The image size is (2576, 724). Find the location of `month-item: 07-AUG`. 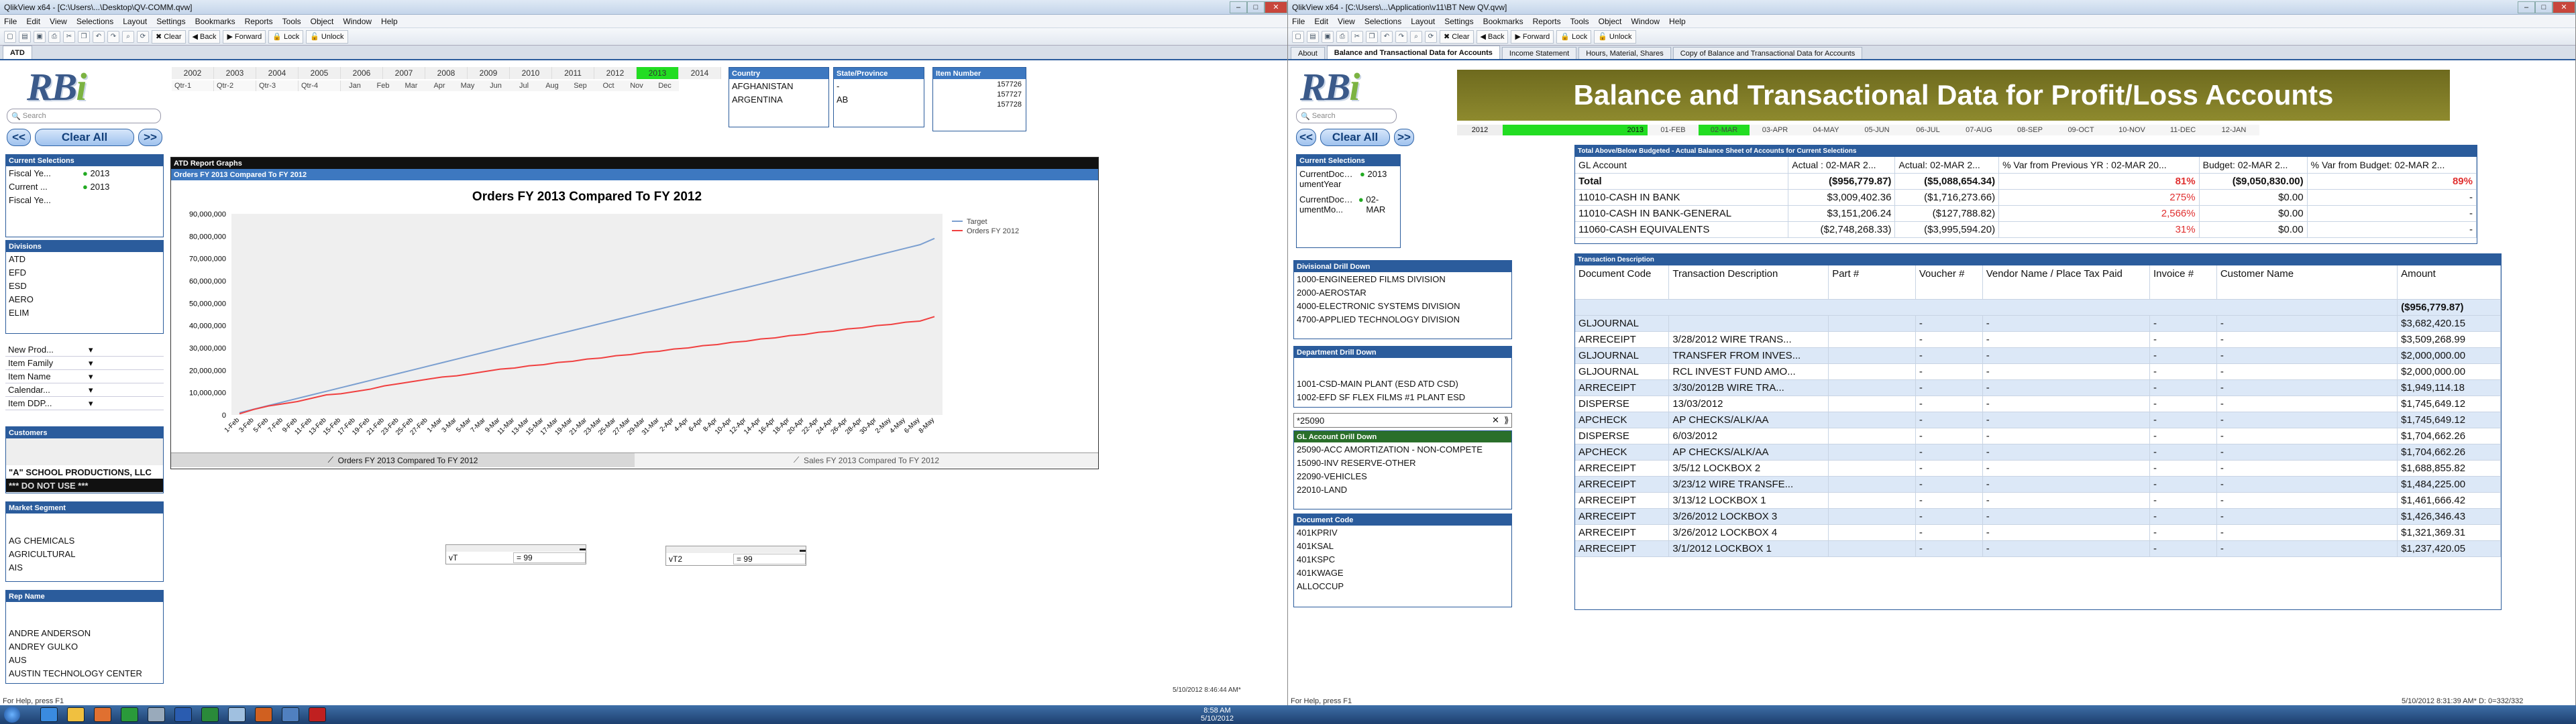

month-item: 07-AUG is located at coordinates (1978, 130).